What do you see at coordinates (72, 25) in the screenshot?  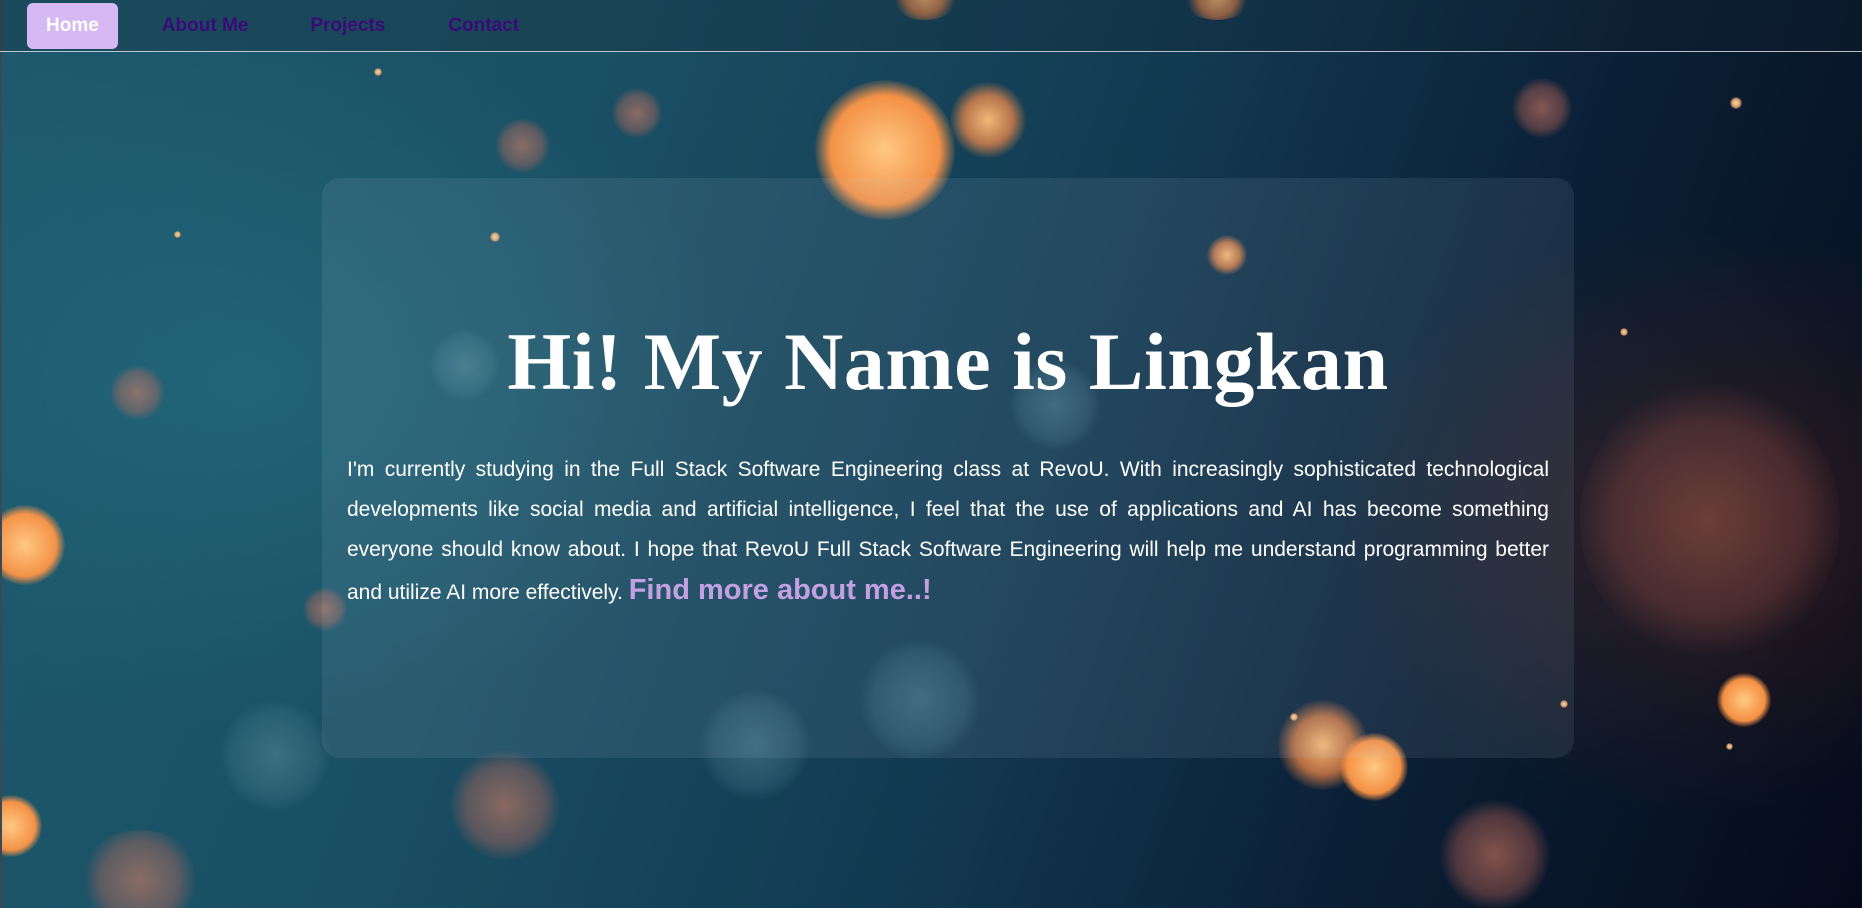 I see `nav-home-link: Home` at bounding box center [72, 25].